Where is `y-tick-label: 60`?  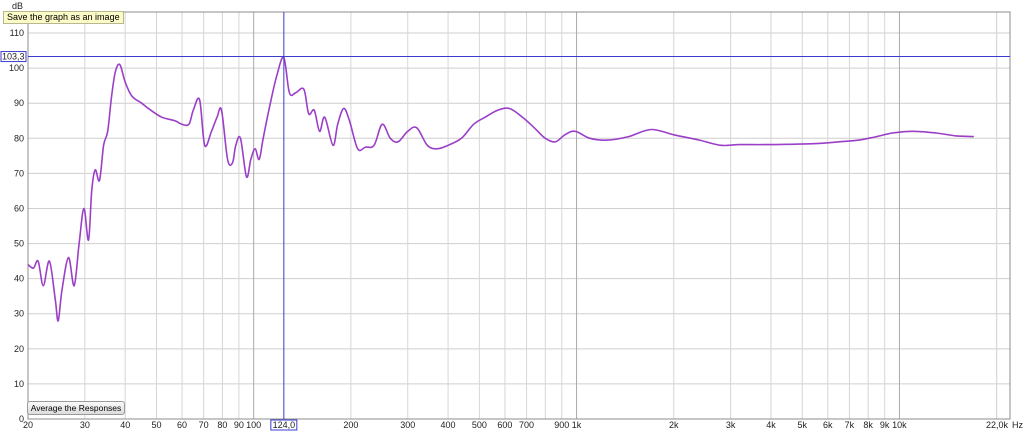
y-tick-label: 60 is located at coordinates (19, 208).